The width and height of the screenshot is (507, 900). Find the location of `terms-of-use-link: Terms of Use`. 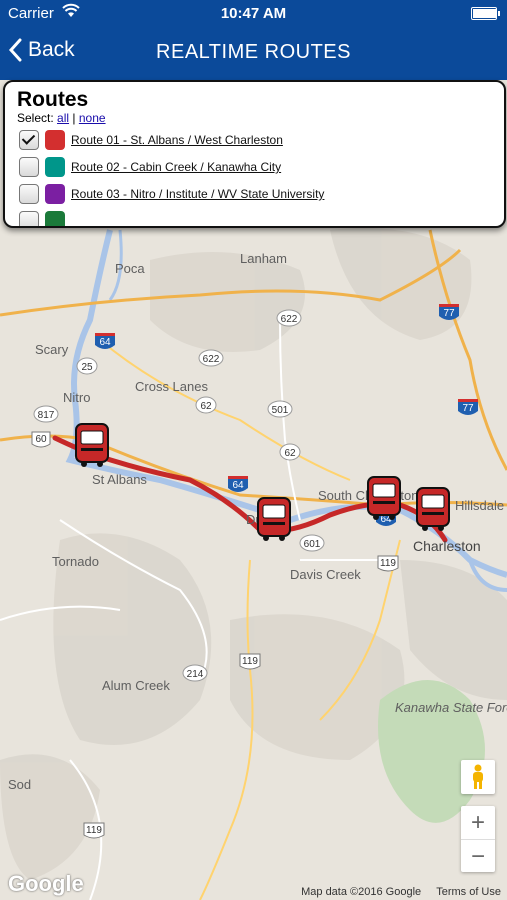

terms-of-use-link: Terms of Use is located at coordinates (468, 892).